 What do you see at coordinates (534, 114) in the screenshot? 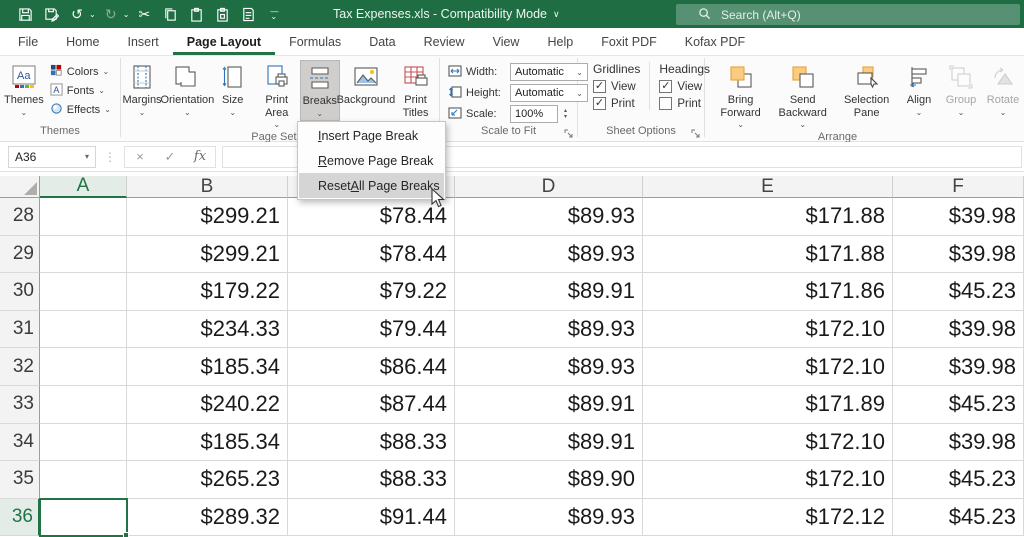
I see `scale-spinner: 100%` at bounding box center [534, 114].